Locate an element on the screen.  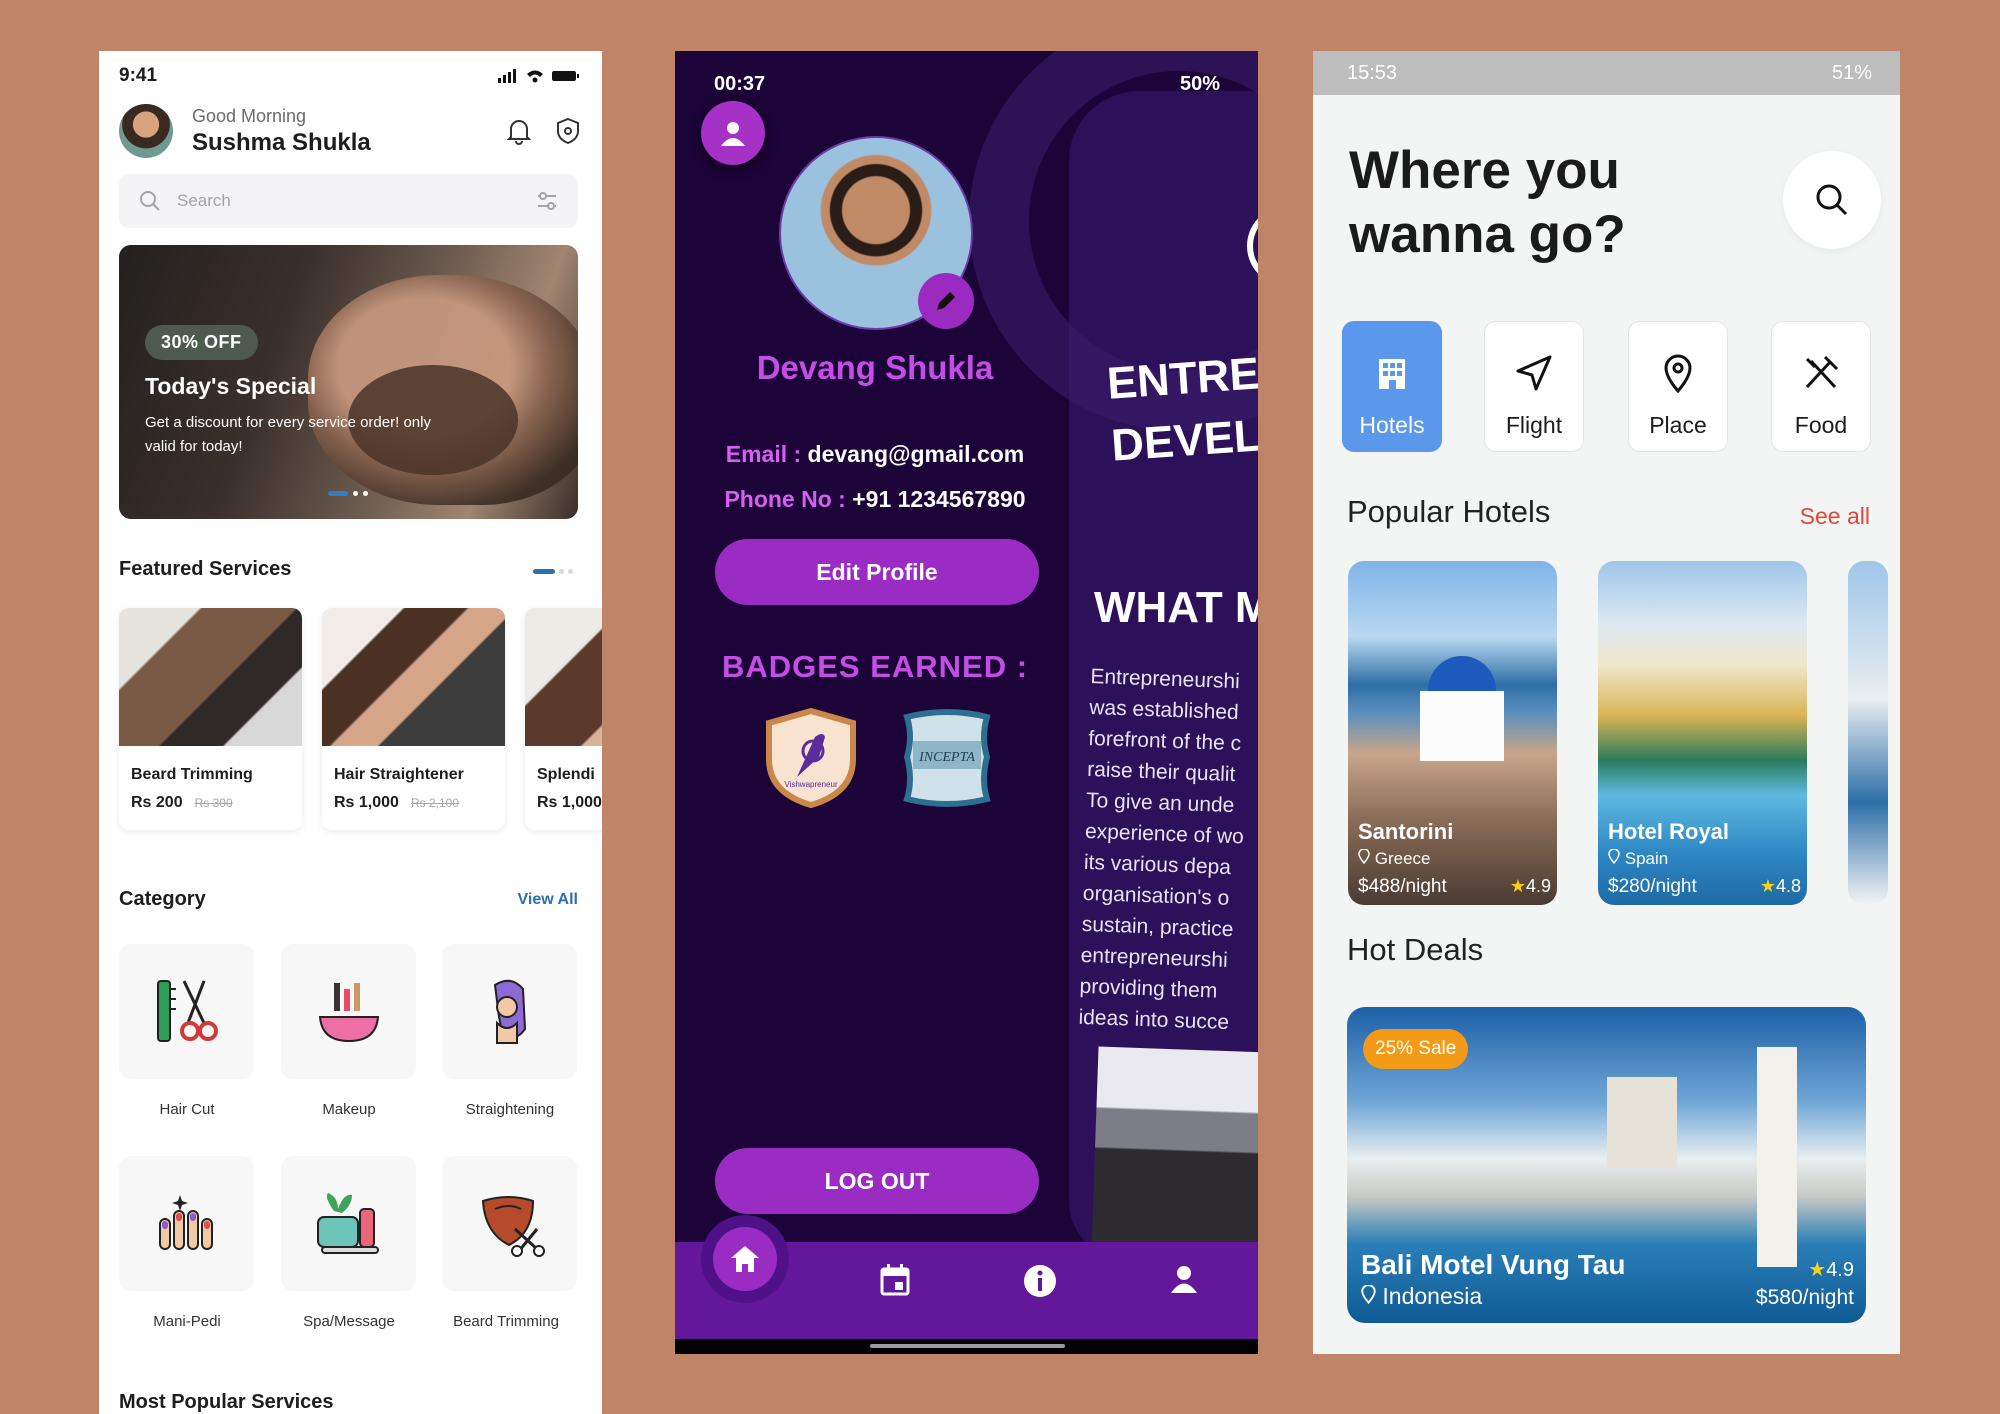
comb-scissors-icon is located at coordinates (187, 1010).